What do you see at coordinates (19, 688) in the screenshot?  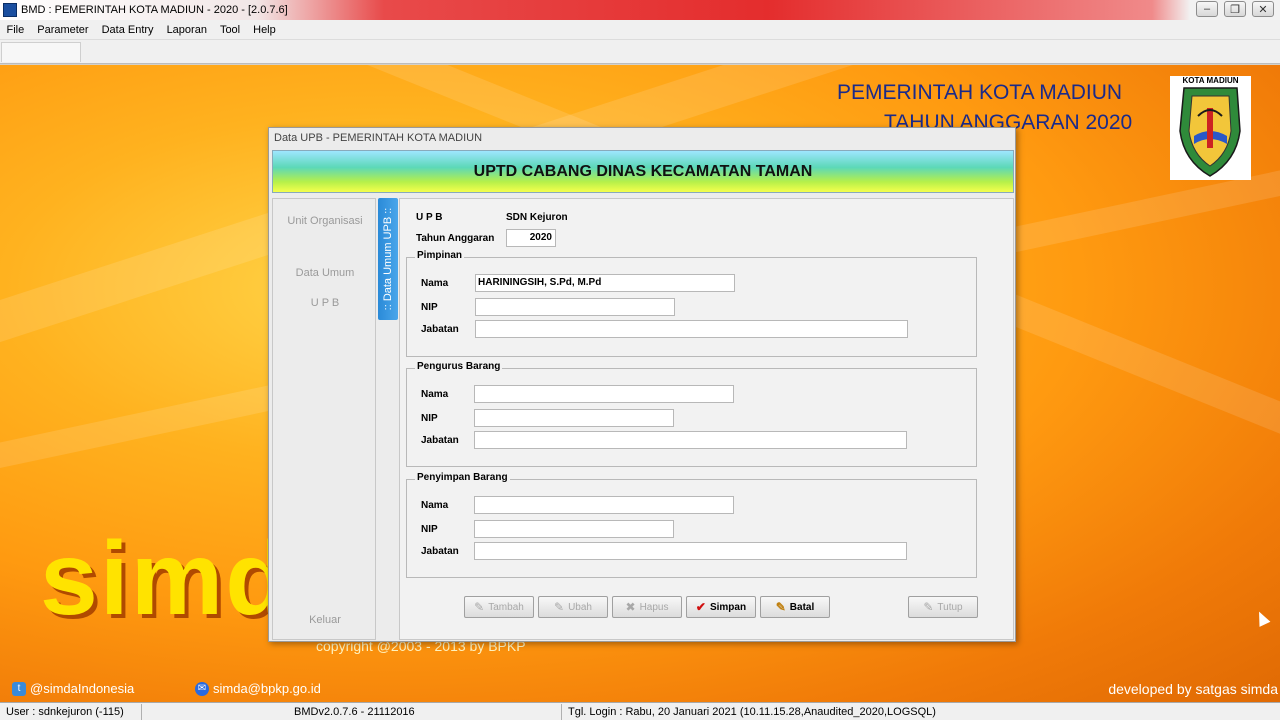 I see `twitter-icon: t` at bounding box center [19, 688].